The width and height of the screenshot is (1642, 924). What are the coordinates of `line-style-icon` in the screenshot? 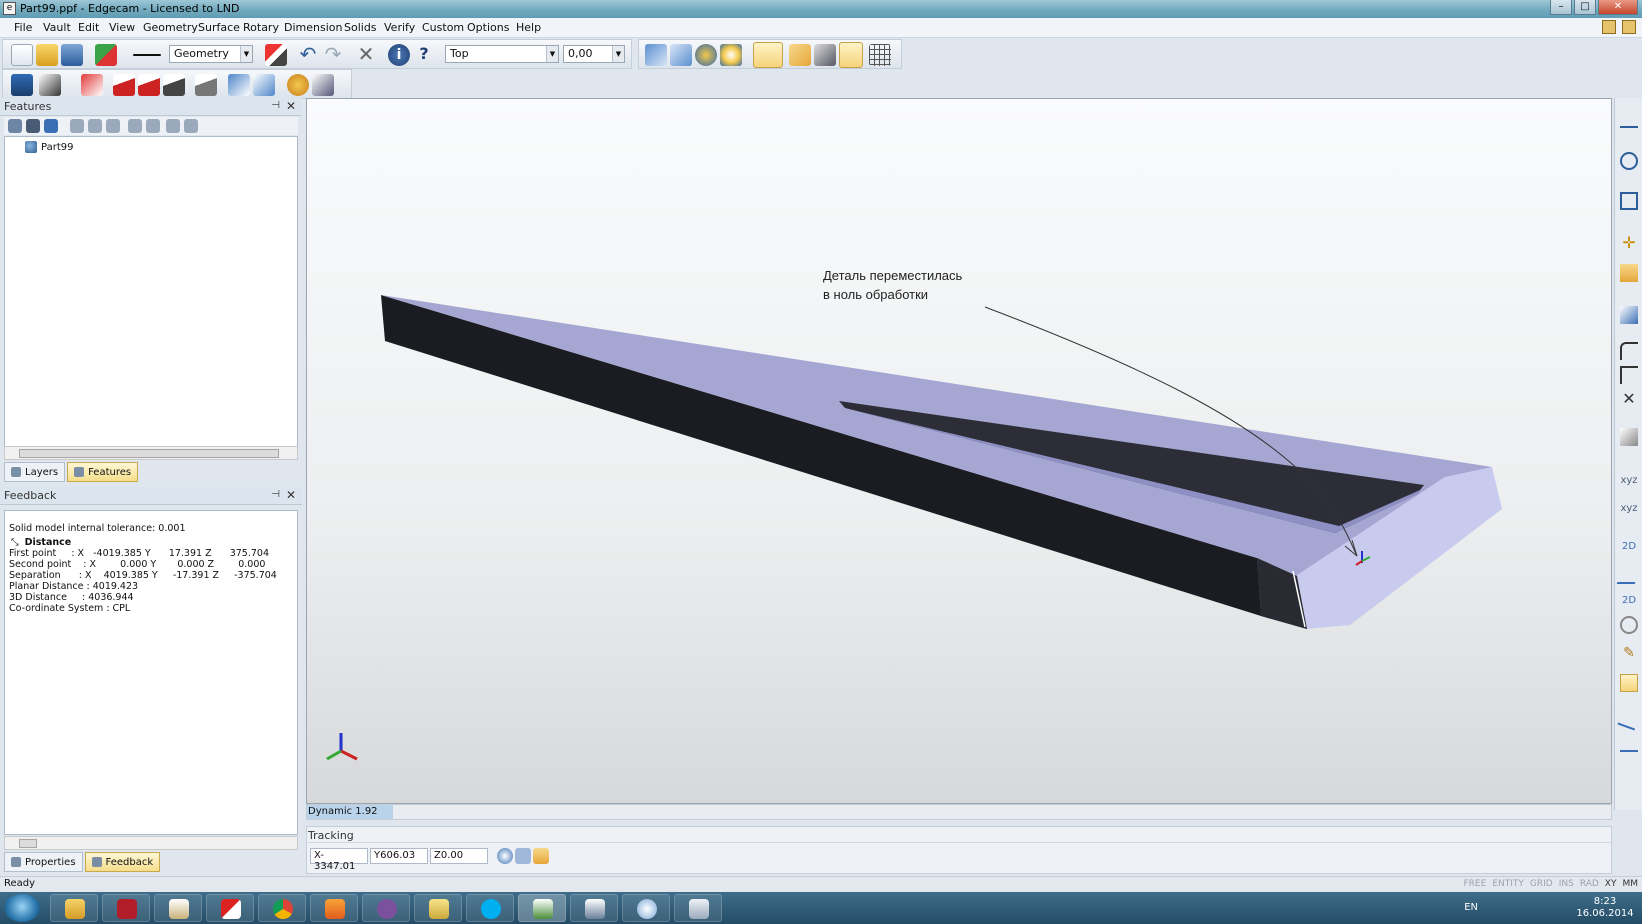 It's located at (147, 55).